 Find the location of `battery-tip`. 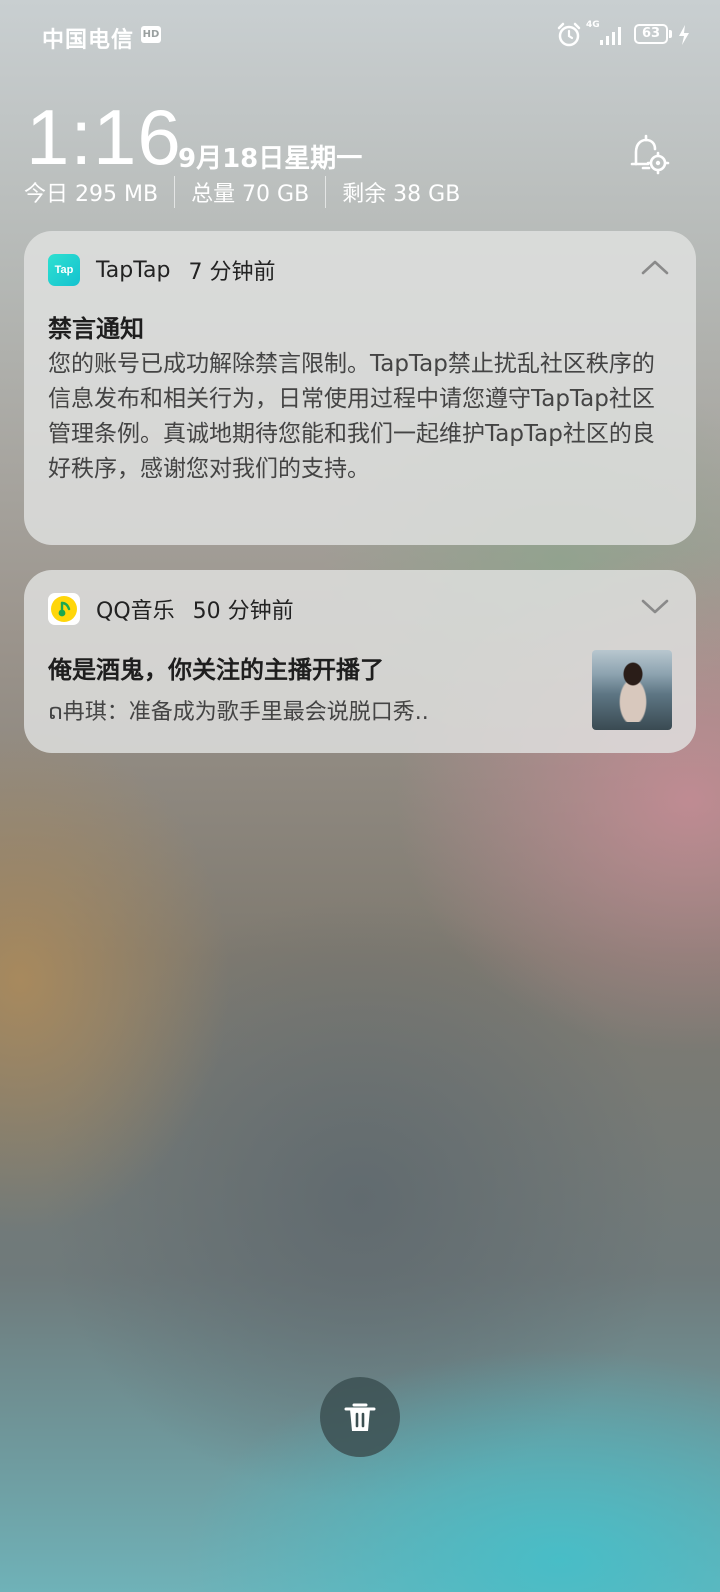

battery-tip is located at coordinates (670, 34).